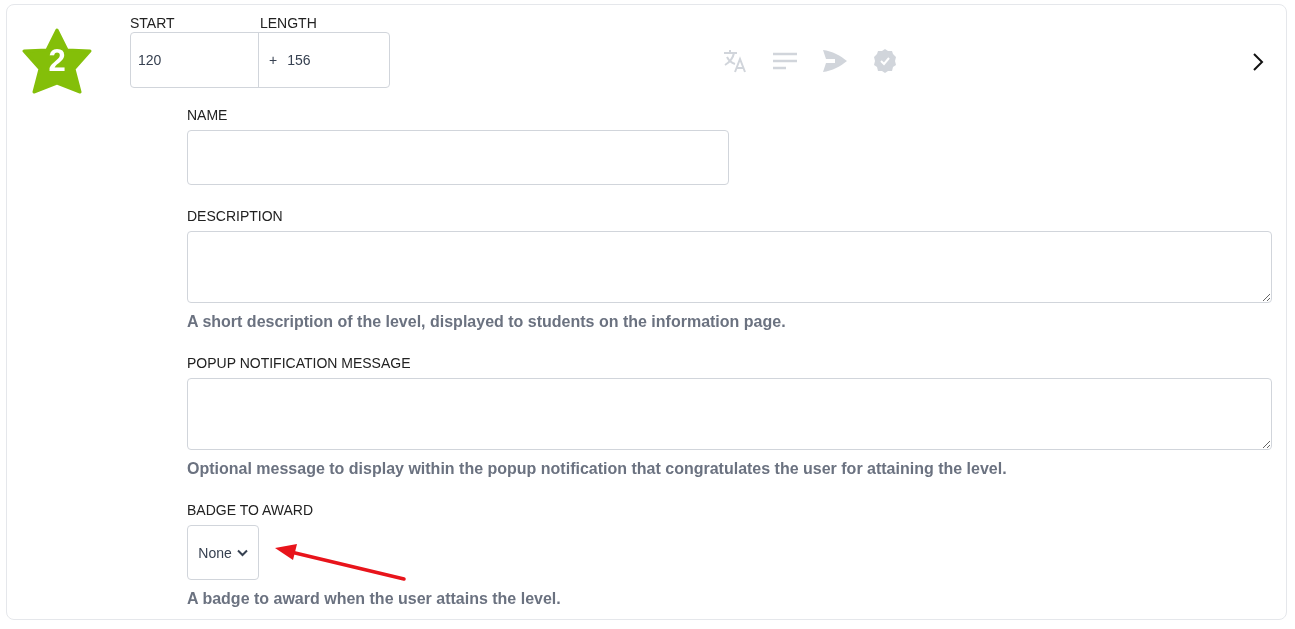 Image resolution: width=1295 pixels, height=629 pixels. What do you see at coordinates (374, 599) in the screenshot?
I see `help-text: A badge to award when the user attains the level.` at bounding box center [374, 599].